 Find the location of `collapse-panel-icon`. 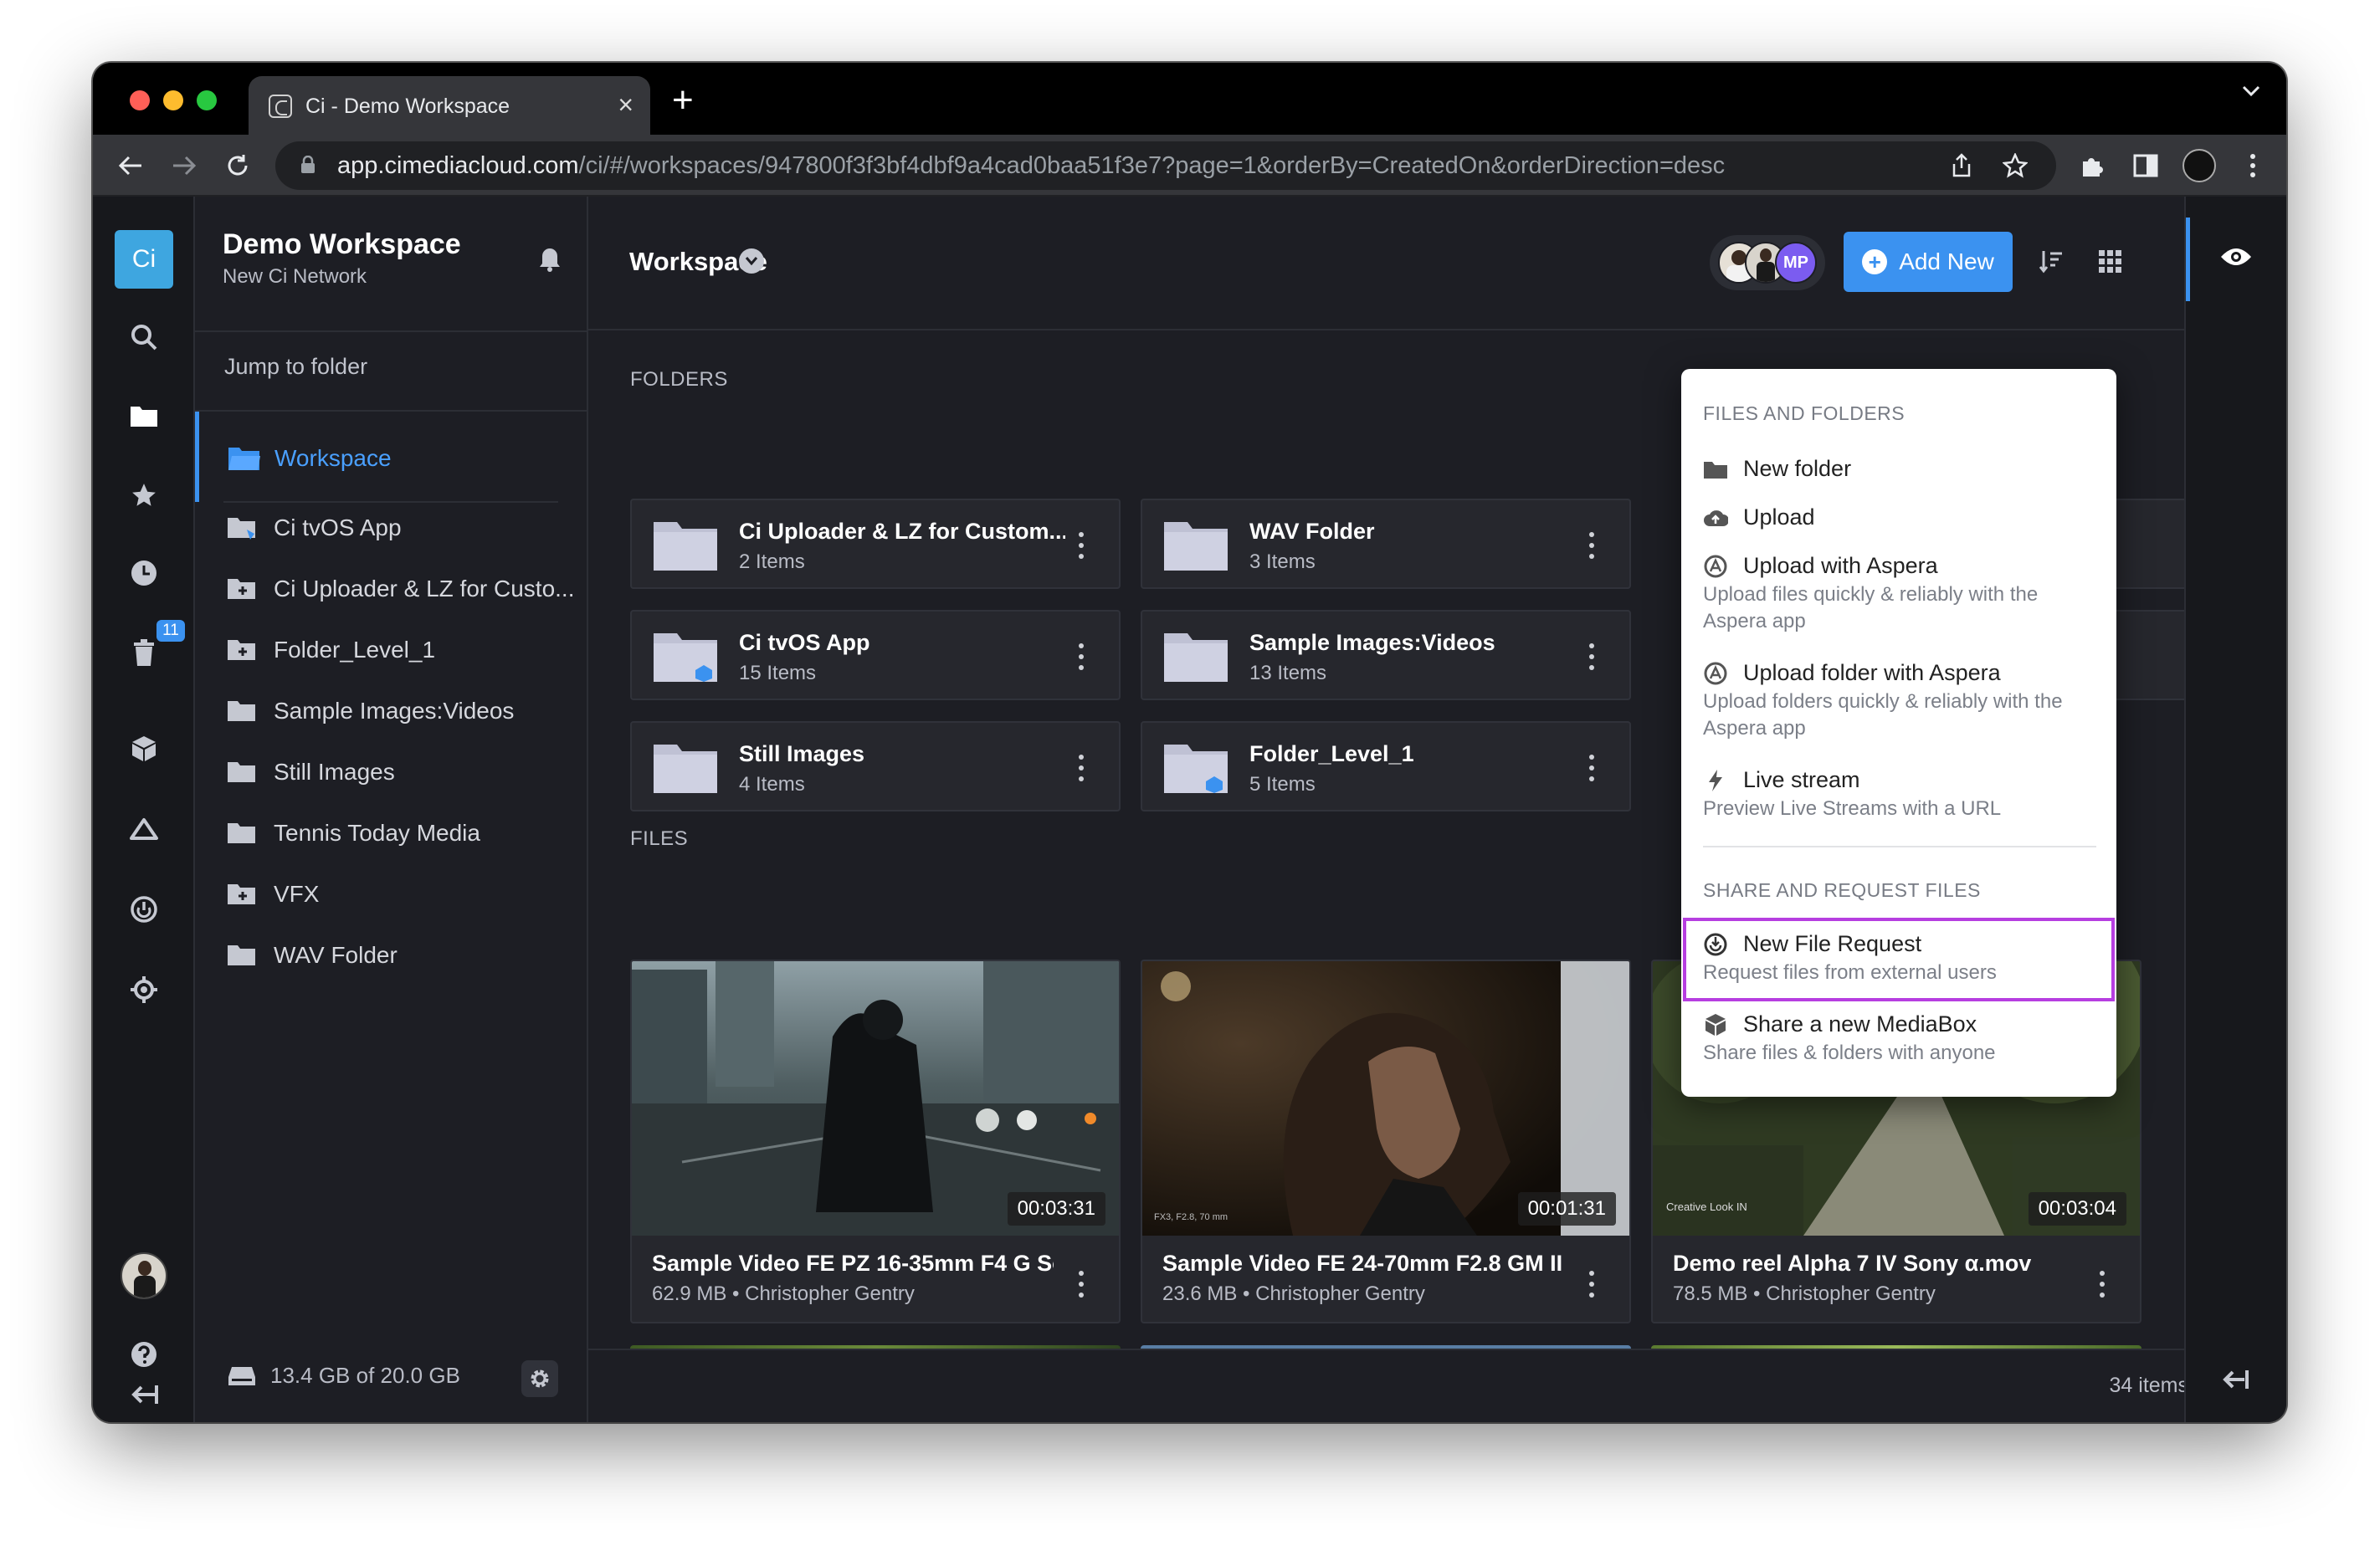

collapse-panel-icon is located at coordinates (2235, 1379).